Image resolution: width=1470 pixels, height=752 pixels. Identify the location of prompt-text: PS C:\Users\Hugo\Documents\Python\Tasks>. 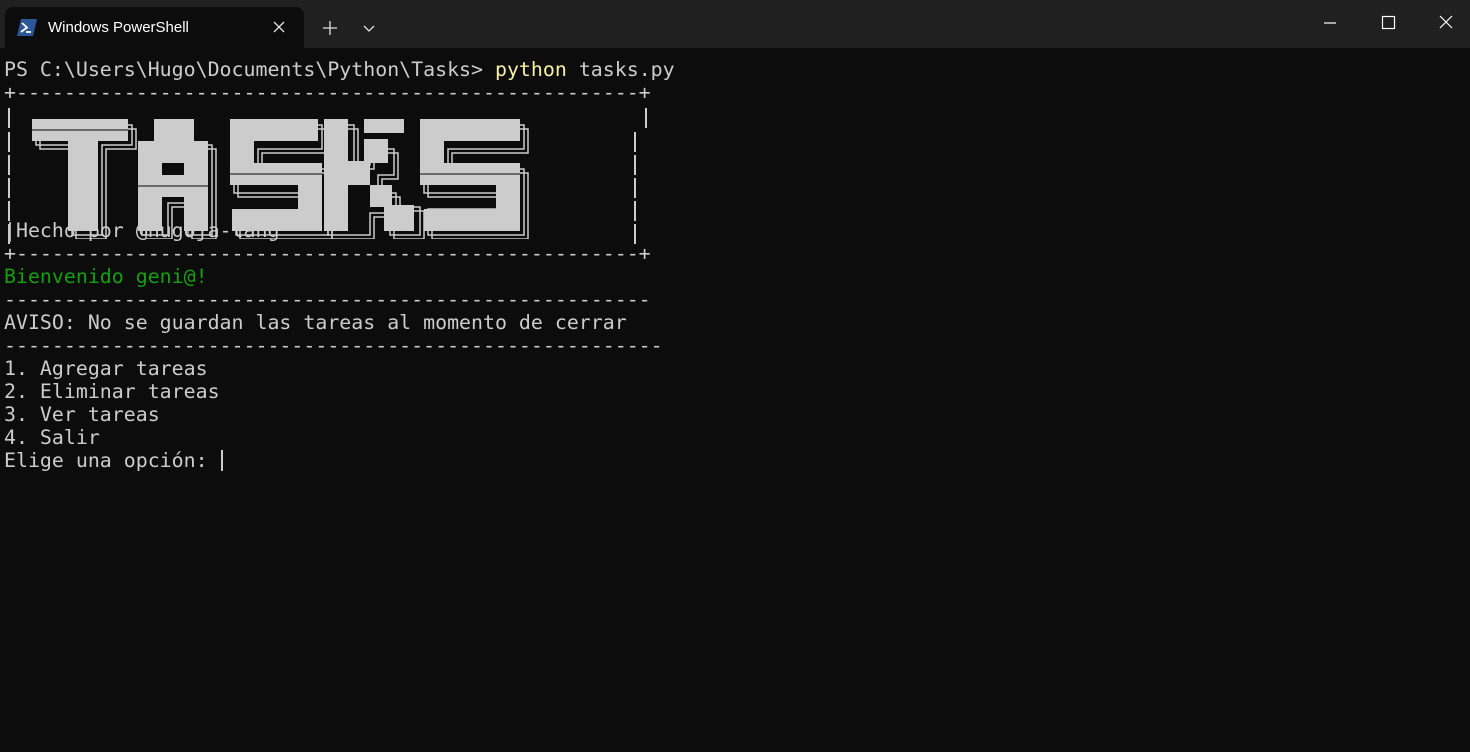
(249, 69).